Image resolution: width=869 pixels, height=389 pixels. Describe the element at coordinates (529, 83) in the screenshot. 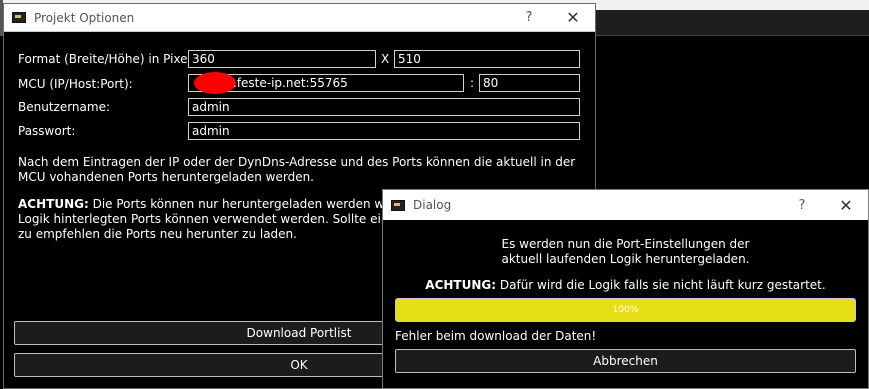

I see `port-input: 80` at that location.